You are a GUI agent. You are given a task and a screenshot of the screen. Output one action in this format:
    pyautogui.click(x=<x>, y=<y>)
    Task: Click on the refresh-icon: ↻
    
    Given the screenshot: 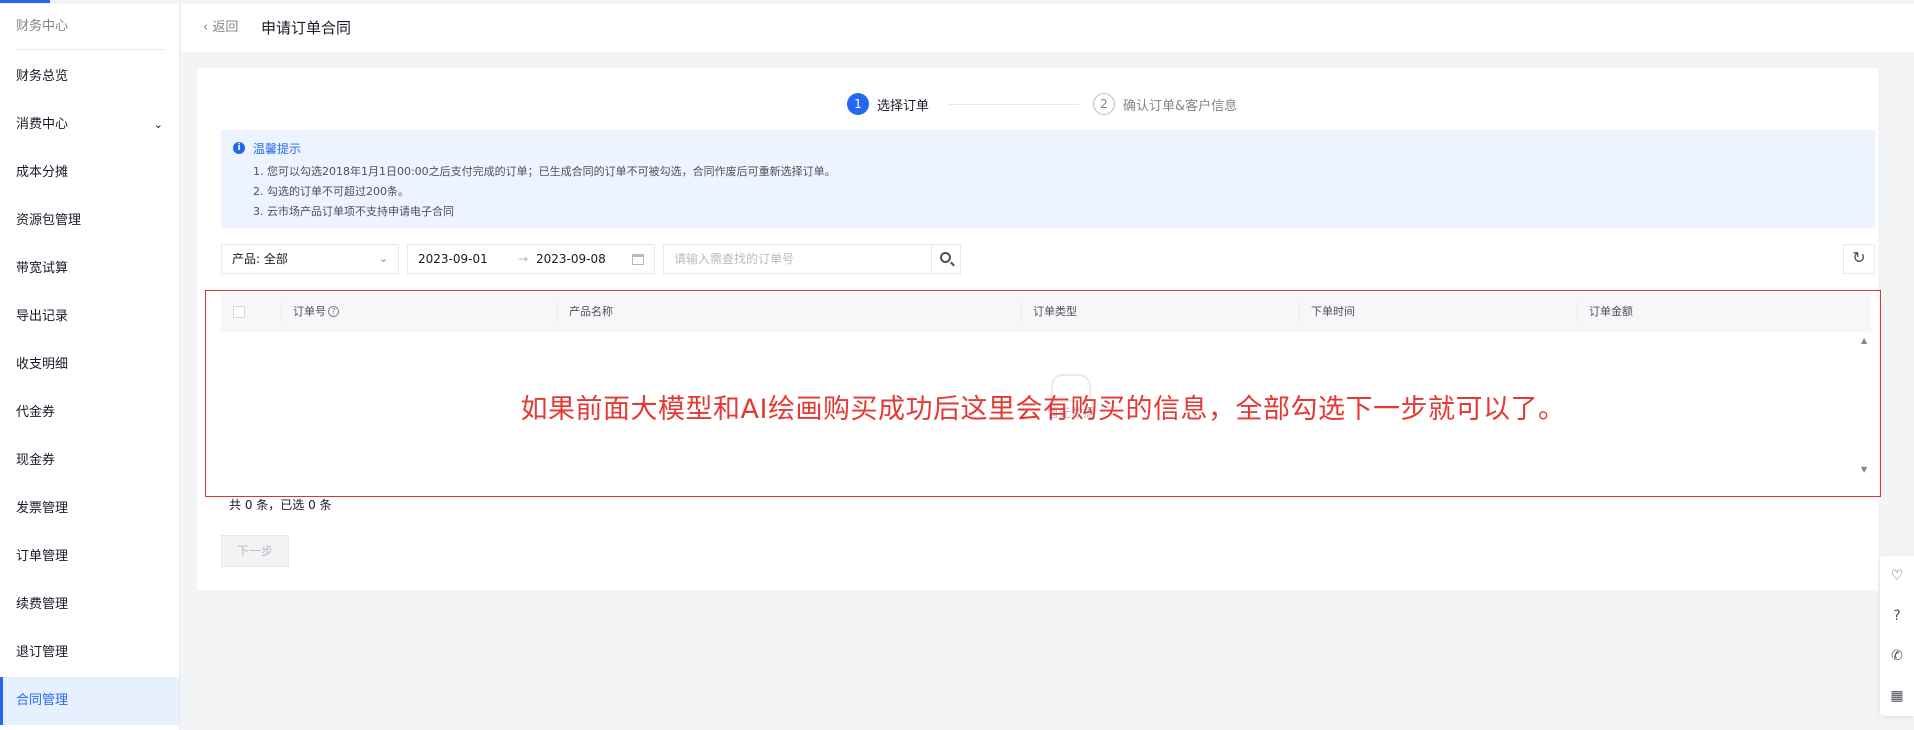 What is the action you would take?
    pyautogui.click(x=1859, y=258)
    